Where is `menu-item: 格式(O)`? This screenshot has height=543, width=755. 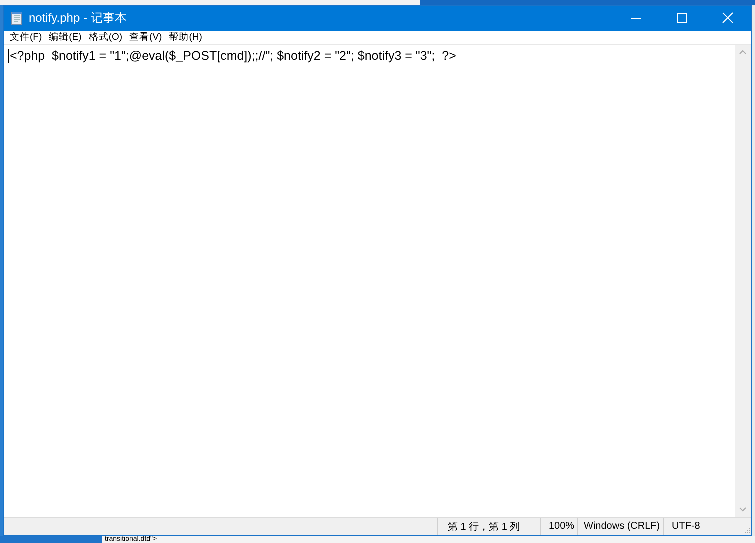 menu-item: 格式(O) is located at coordinates (107, 37).